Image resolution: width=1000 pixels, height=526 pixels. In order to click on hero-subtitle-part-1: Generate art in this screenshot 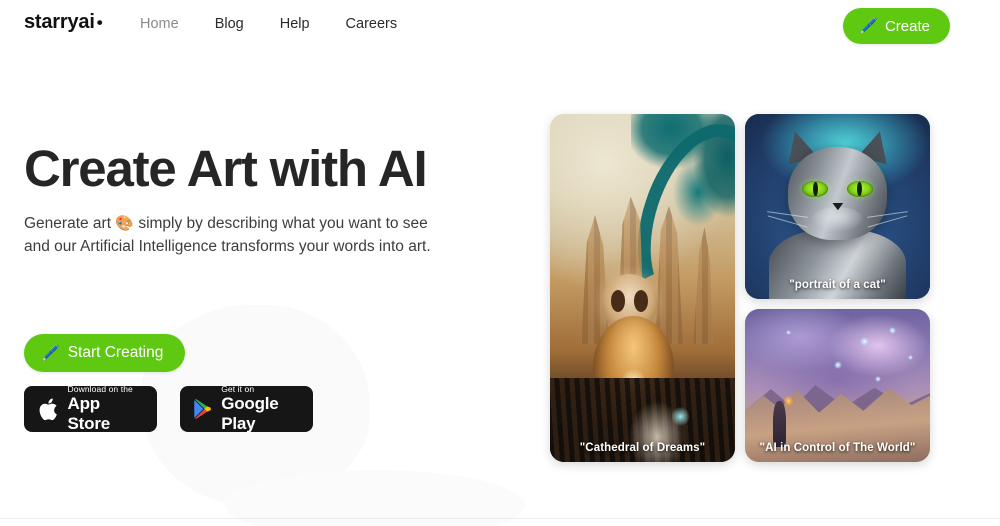, I will do `click(70, 223)`.